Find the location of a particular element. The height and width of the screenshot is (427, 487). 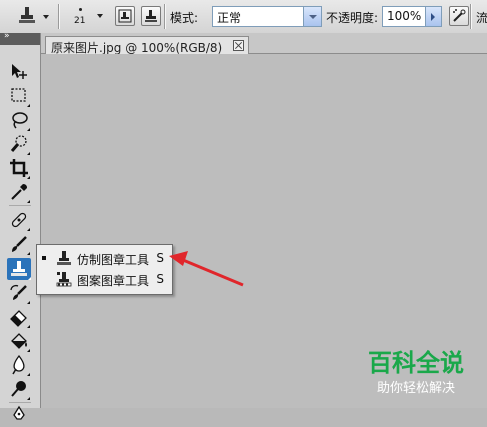

close-icon is located at coordinates (238, 45).